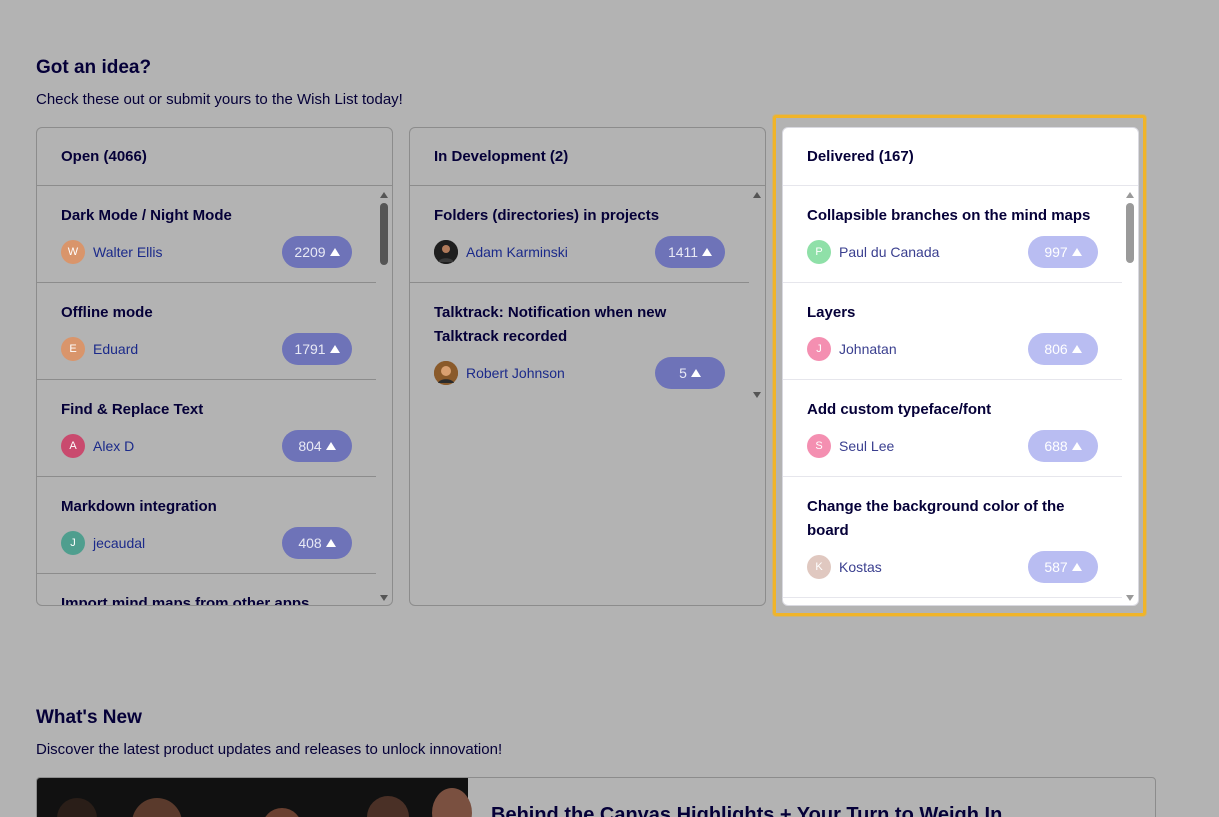  I want to click on avatar: A, so click(73, 446).